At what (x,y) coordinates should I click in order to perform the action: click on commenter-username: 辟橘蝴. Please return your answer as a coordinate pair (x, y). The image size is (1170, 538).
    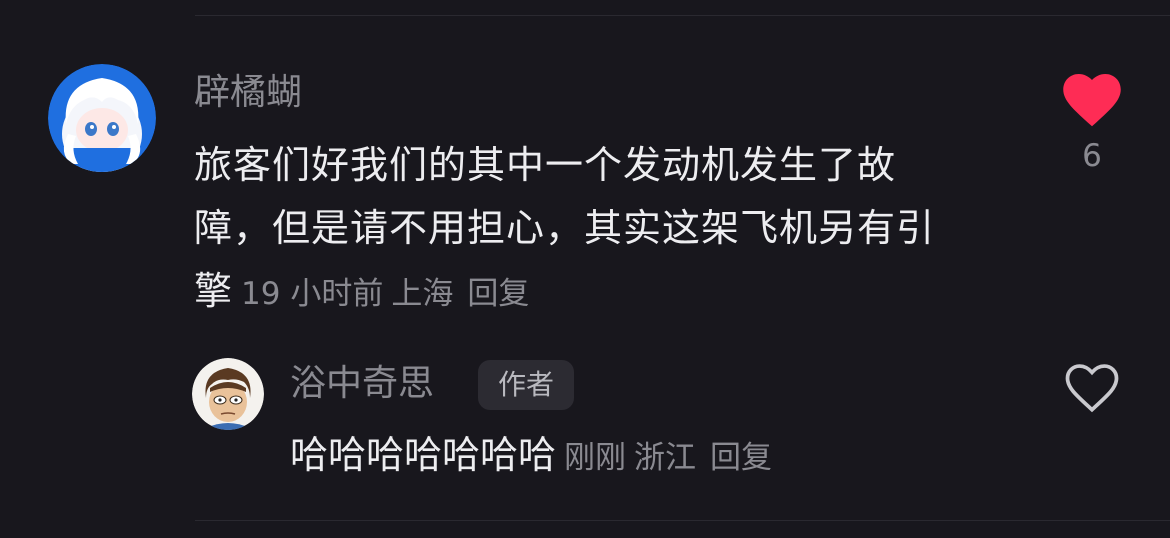
    Looking at the image, I should click on (248, 93).